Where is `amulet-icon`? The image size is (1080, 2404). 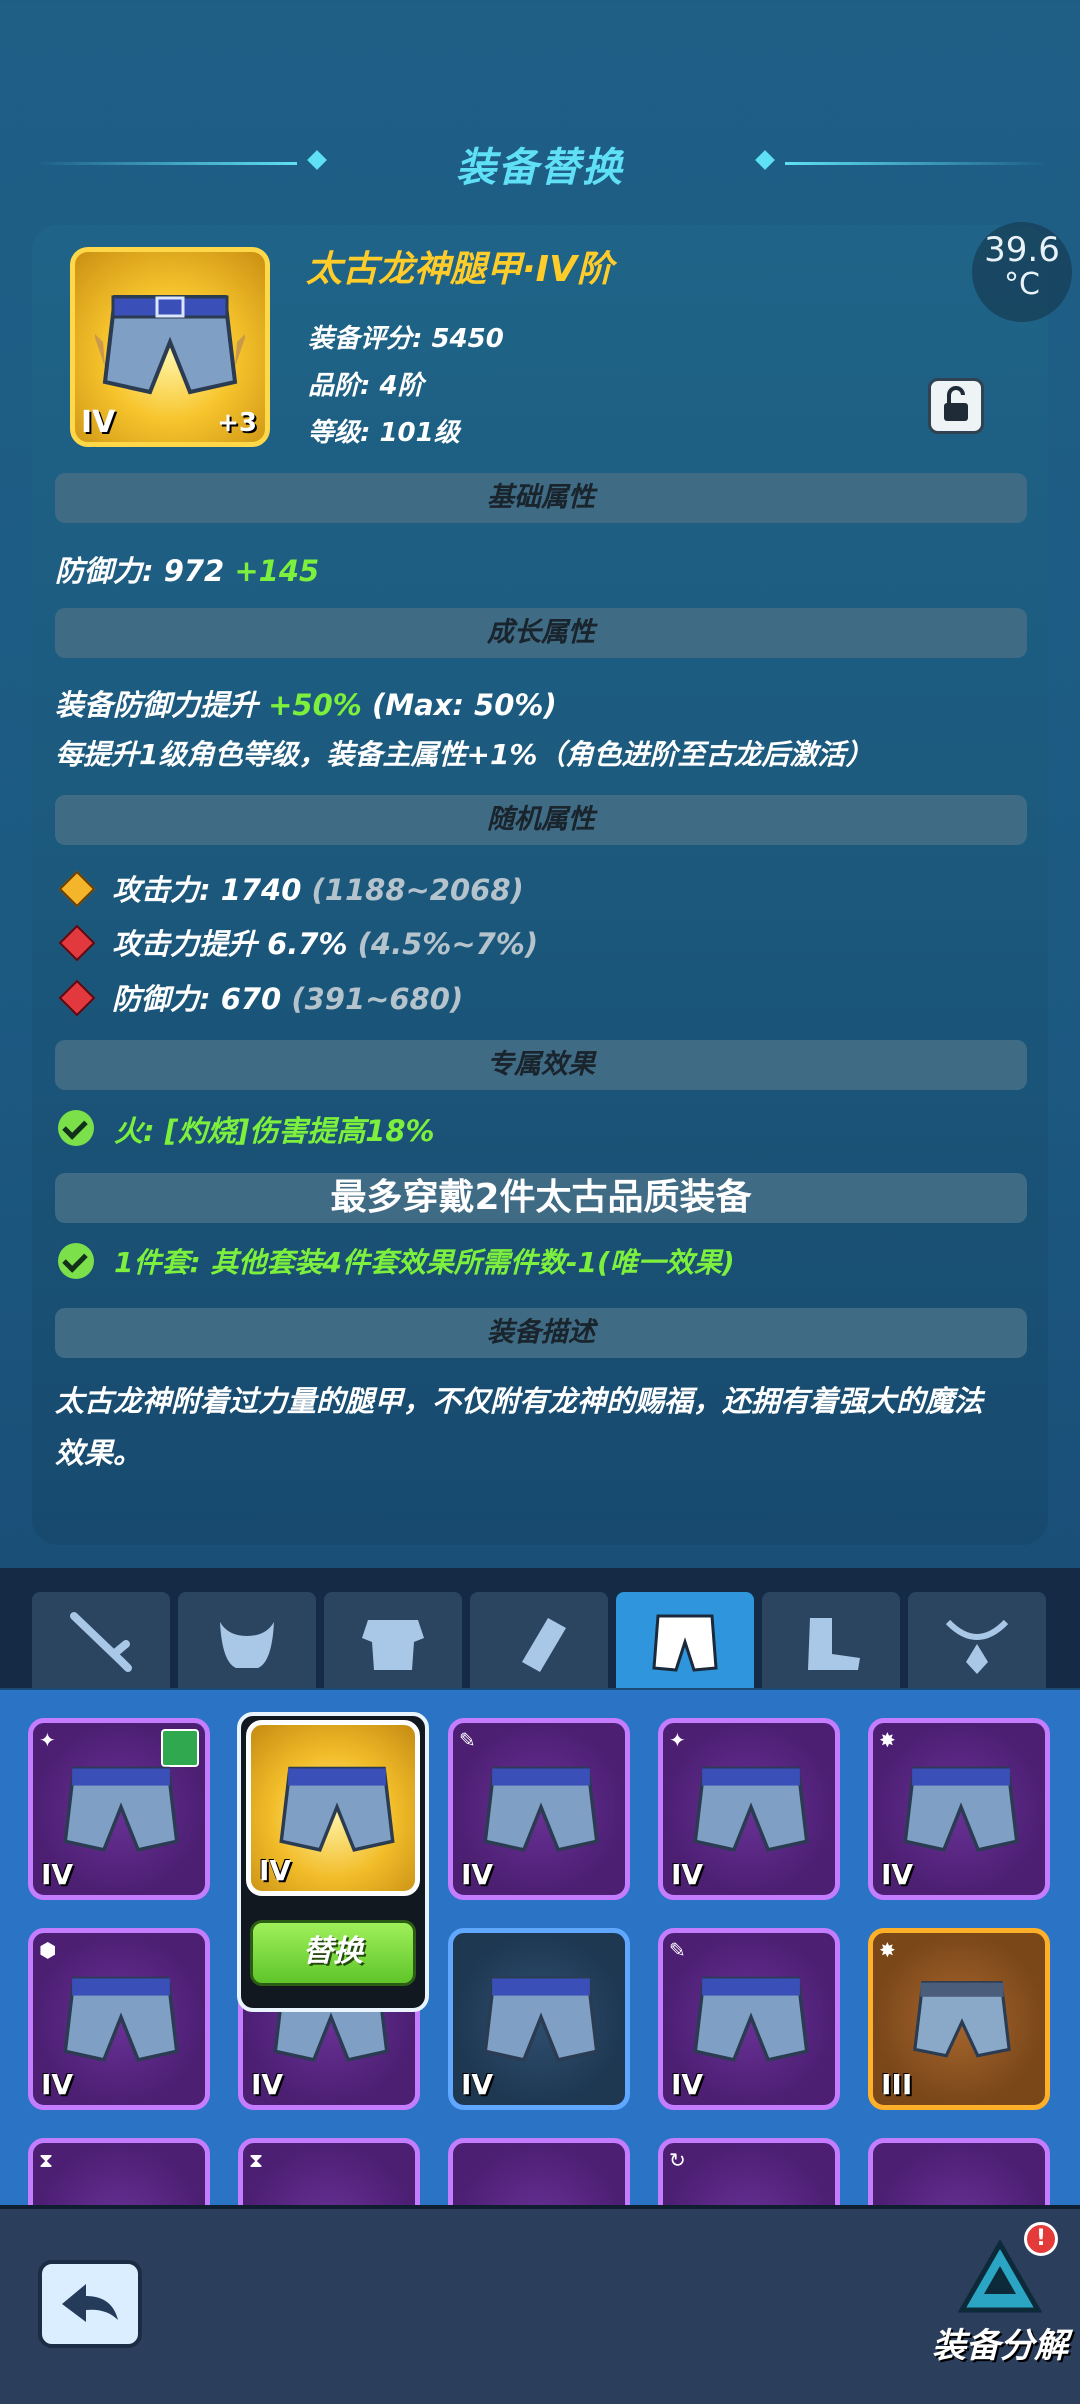 amulet-icon is located at coordinates (977, 1646).